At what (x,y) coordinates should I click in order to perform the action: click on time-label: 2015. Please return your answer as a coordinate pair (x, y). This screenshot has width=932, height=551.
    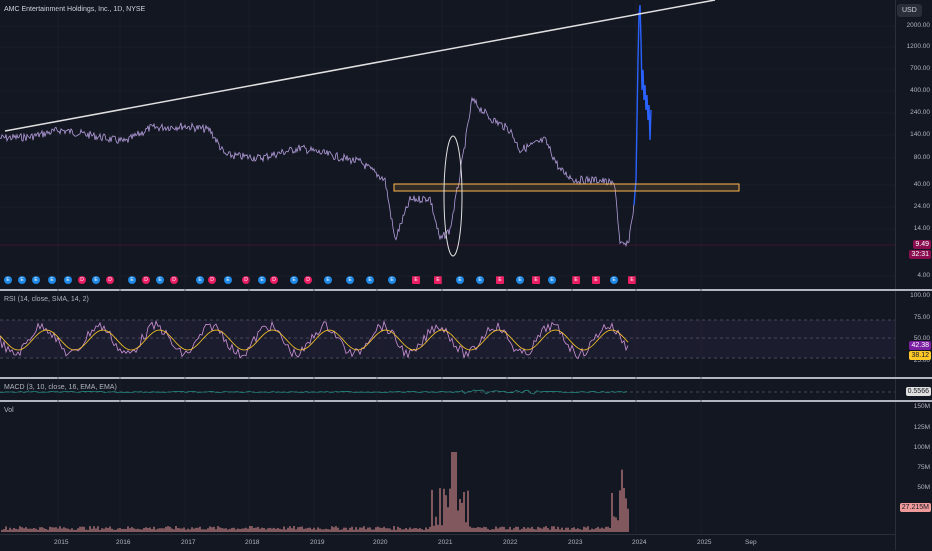
    Looking at the image, I should click on (61, 542).